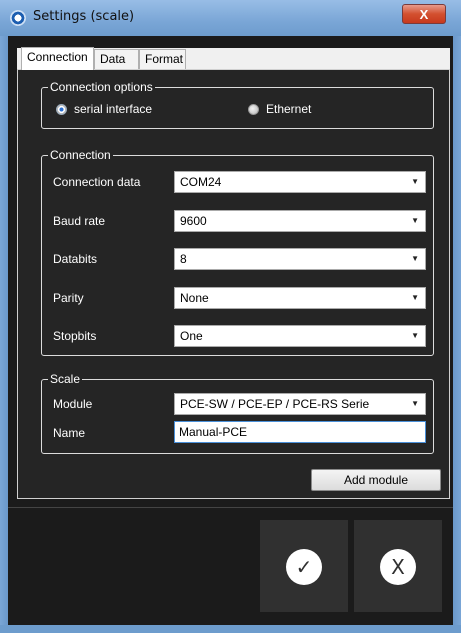  I want to click on add-module-button: Add module, so click(376, 480).